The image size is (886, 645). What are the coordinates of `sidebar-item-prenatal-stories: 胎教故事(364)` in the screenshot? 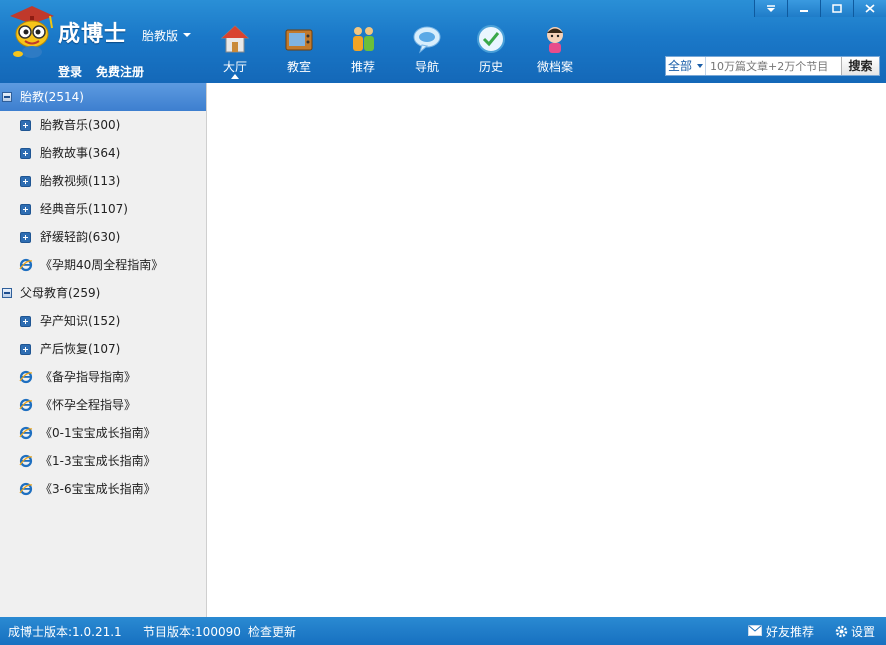 It's located at (103, 153).